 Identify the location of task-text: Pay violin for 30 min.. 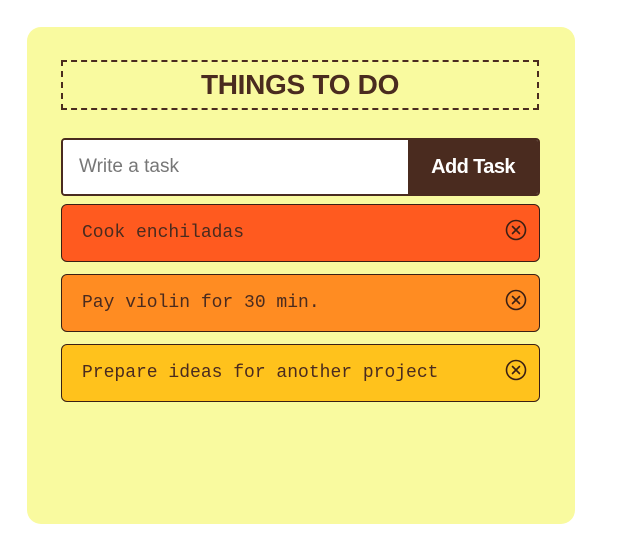
(201, 303).